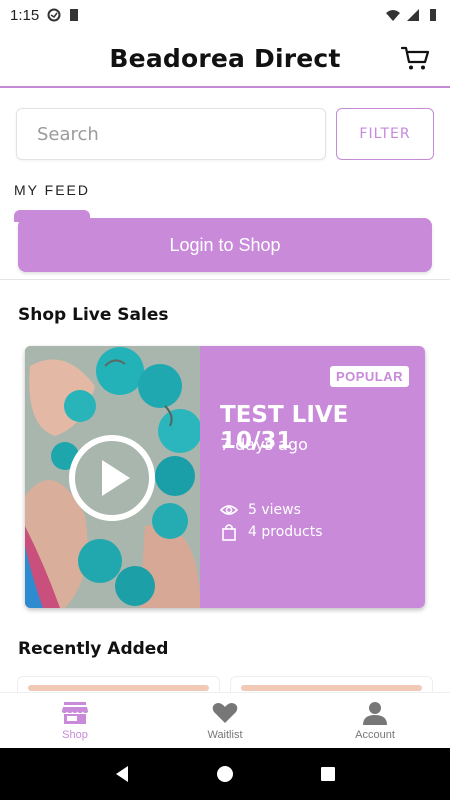  I want to click on bottom-nav: Shop Waitlist Account, so click(225, 720).